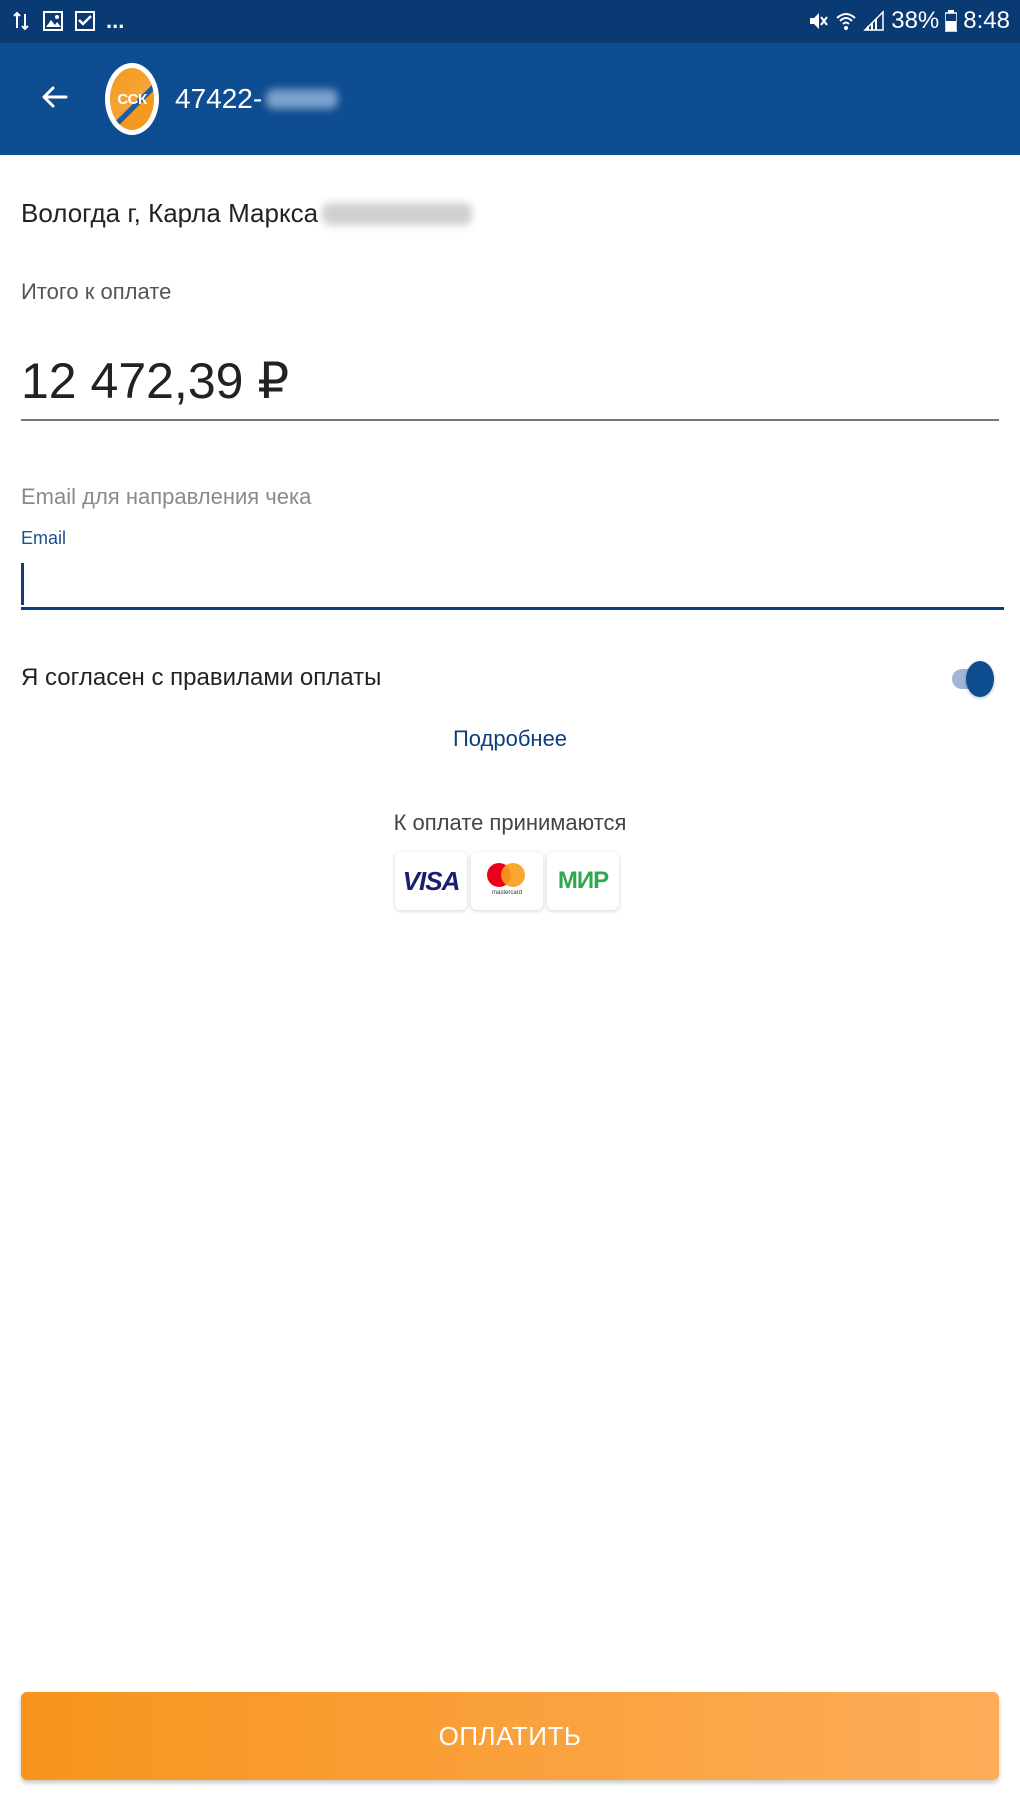  Describe the element at coordinates (510, 21) in the screenshot. I see `status-bar: ... 38% 8:48` at that location.